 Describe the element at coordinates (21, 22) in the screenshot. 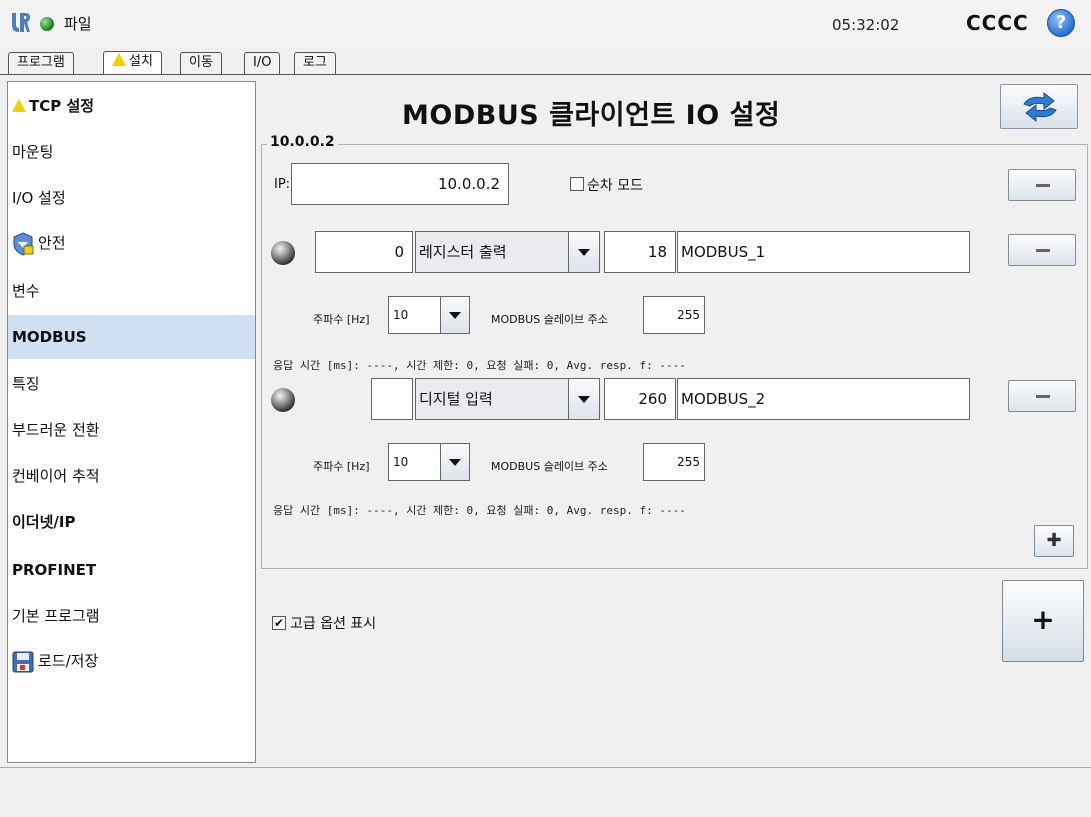

I see `universal-robots-logo` at that location.